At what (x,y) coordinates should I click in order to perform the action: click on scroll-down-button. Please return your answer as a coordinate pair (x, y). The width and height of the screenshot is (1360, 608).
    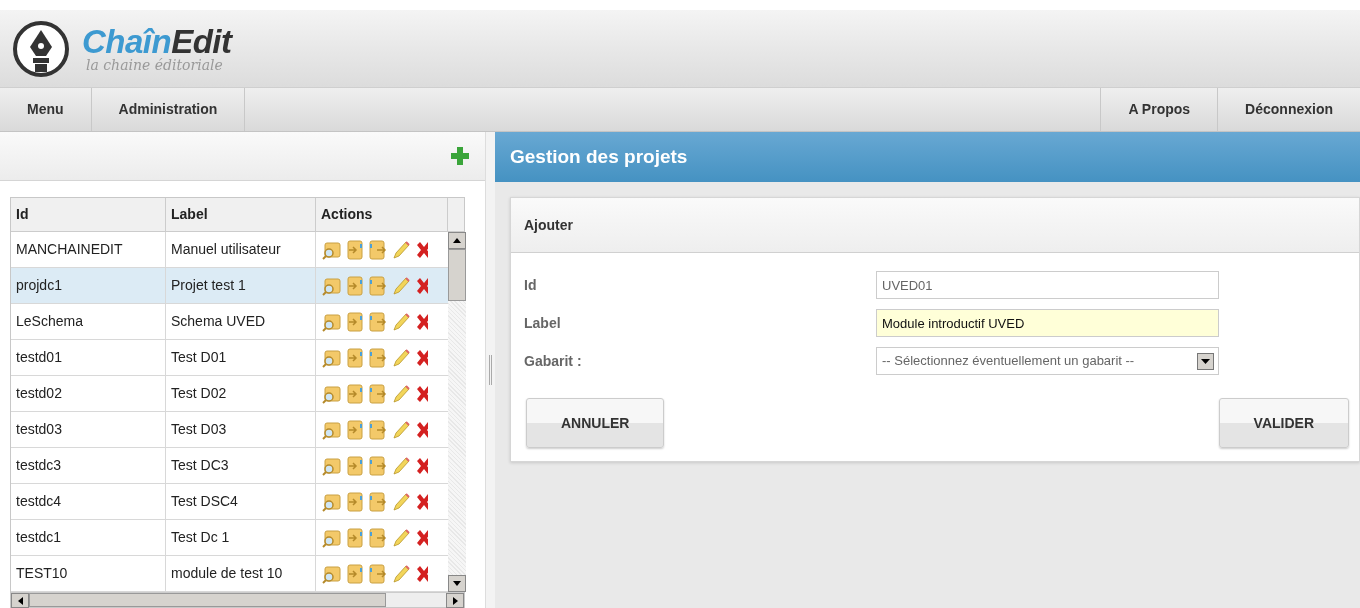
    Looking at the image, I should click on (457, 583).